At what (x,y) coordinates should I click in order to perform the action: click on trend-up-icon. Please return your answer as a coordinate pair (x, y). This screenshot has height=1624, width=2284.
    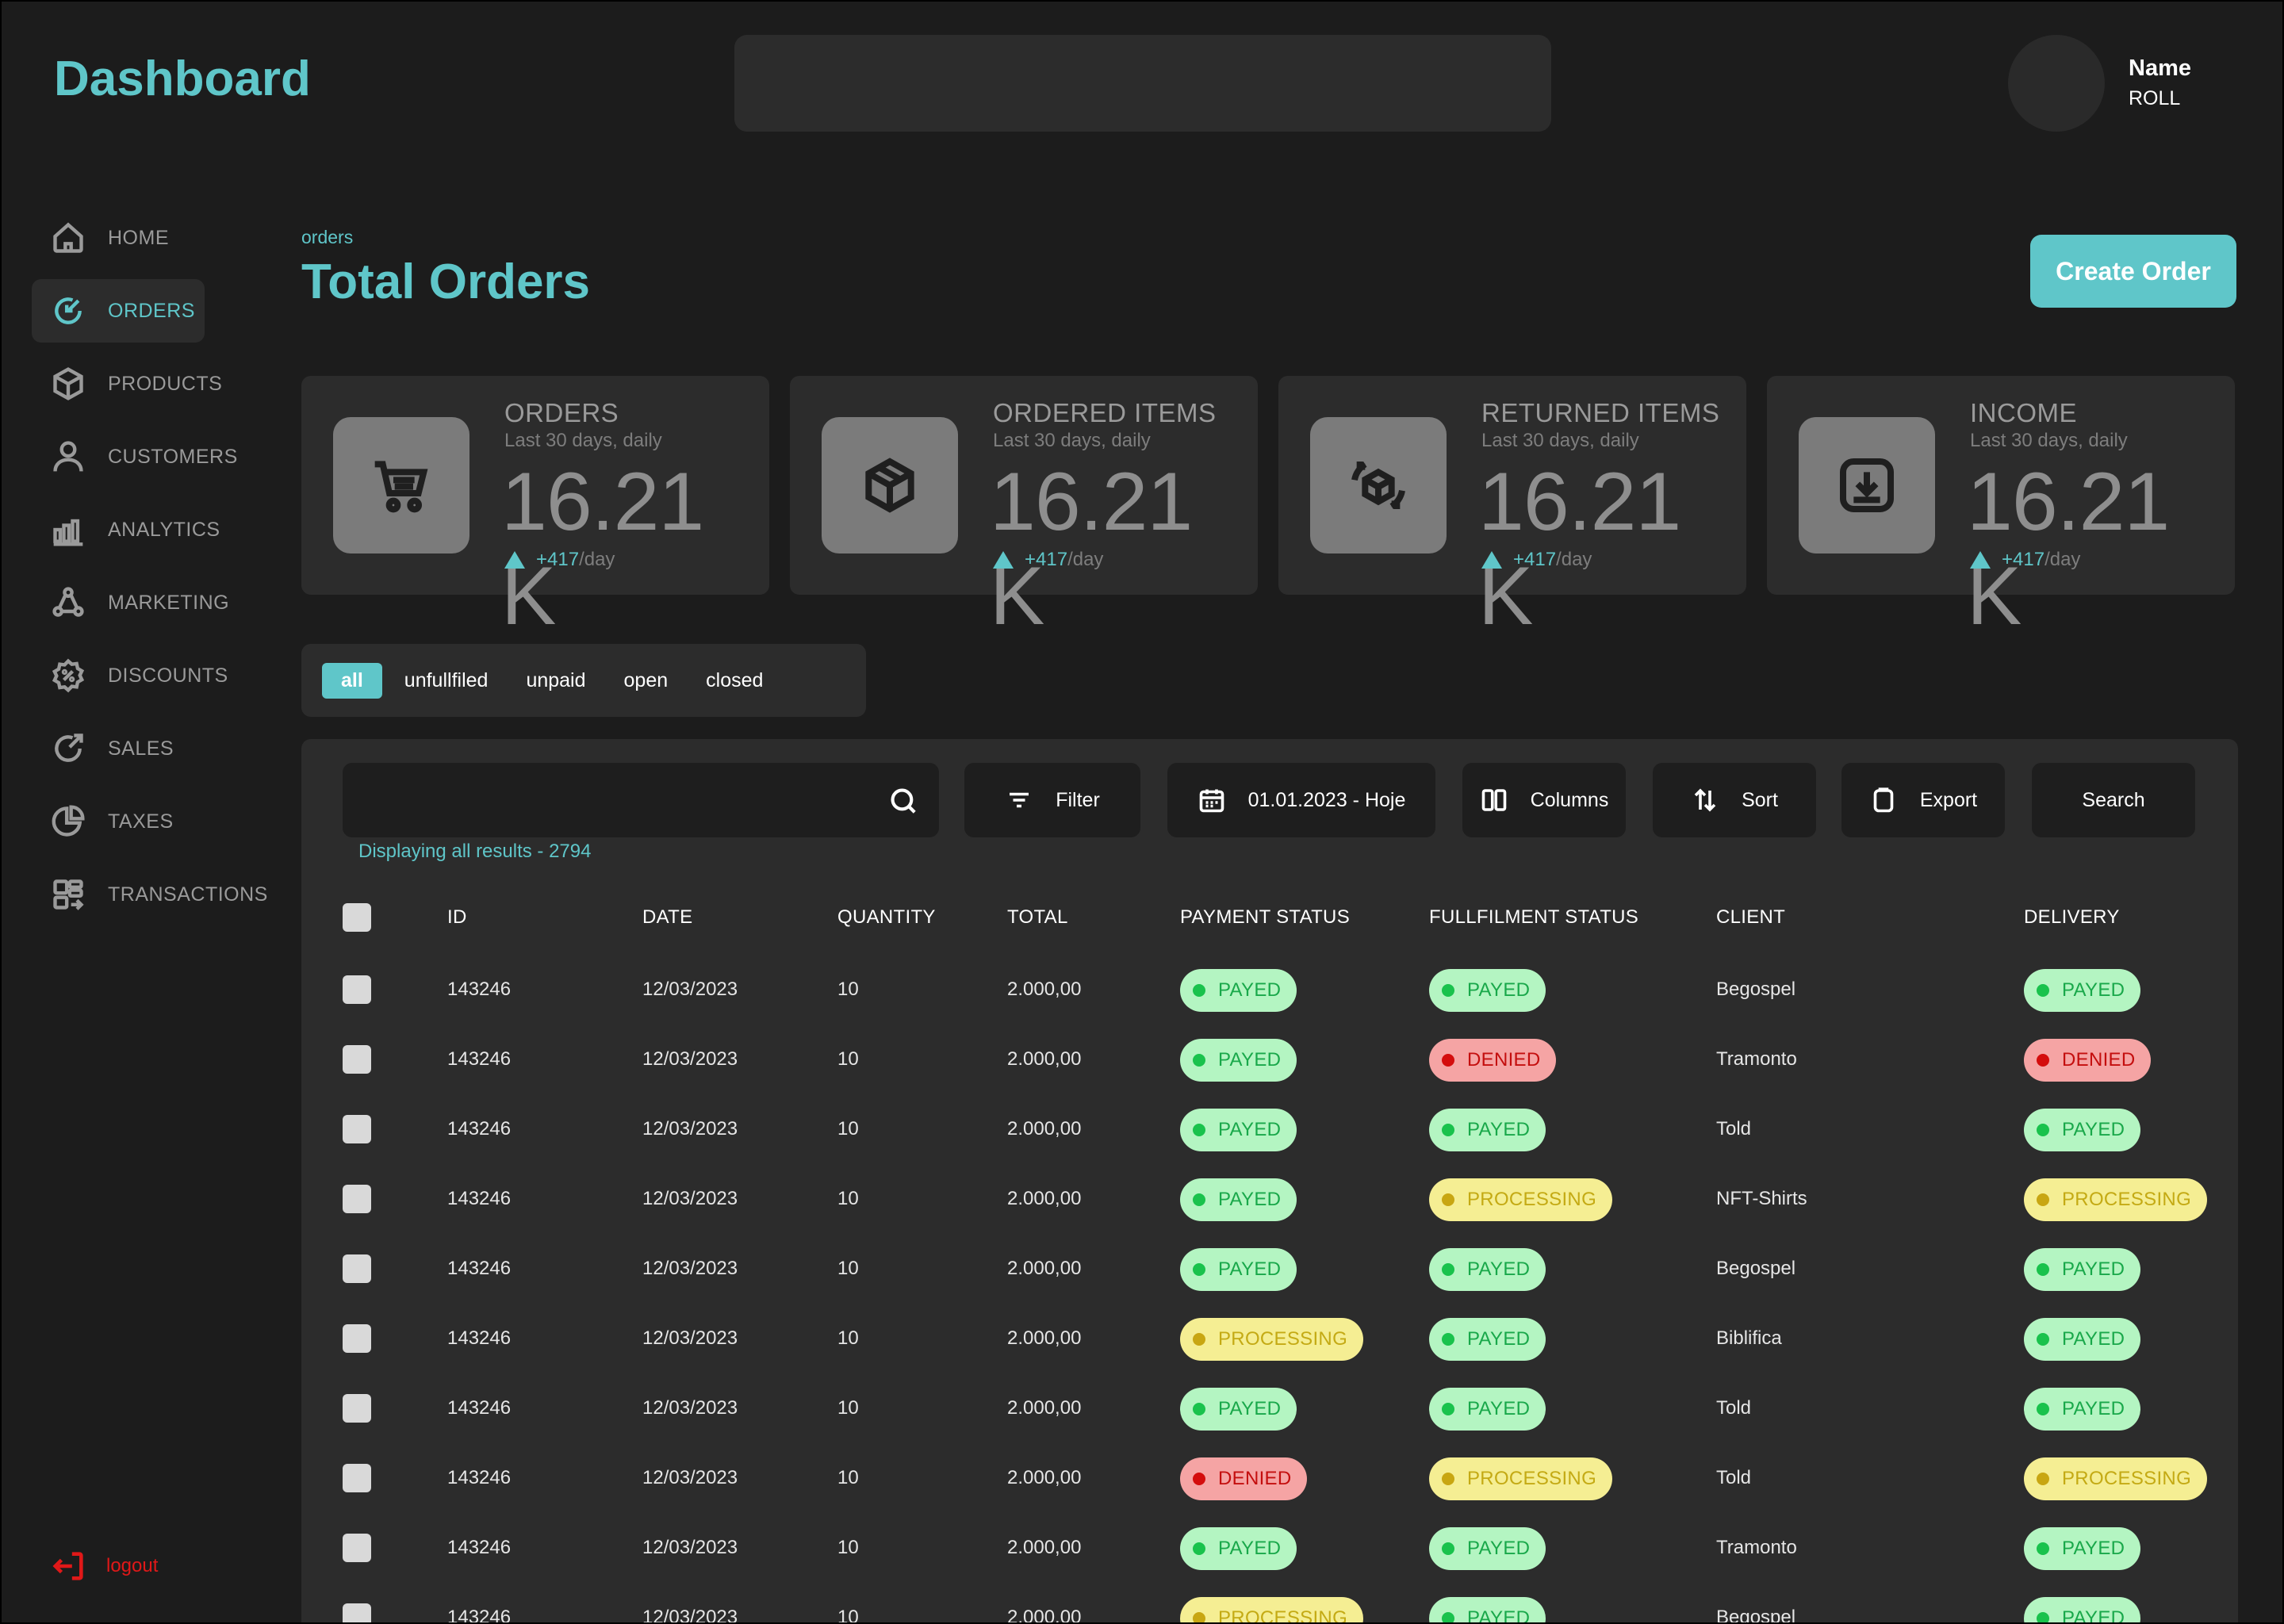
    Looking at the image, I should click on (514, 560).